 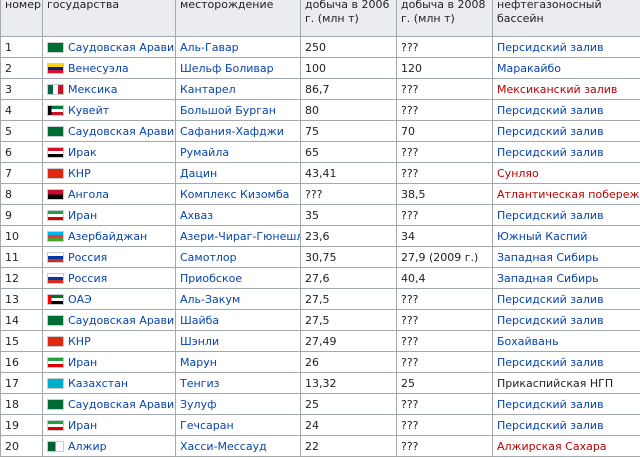 I want to click on field-link: Сафания-Хафджи, so click(x=232, y=131).